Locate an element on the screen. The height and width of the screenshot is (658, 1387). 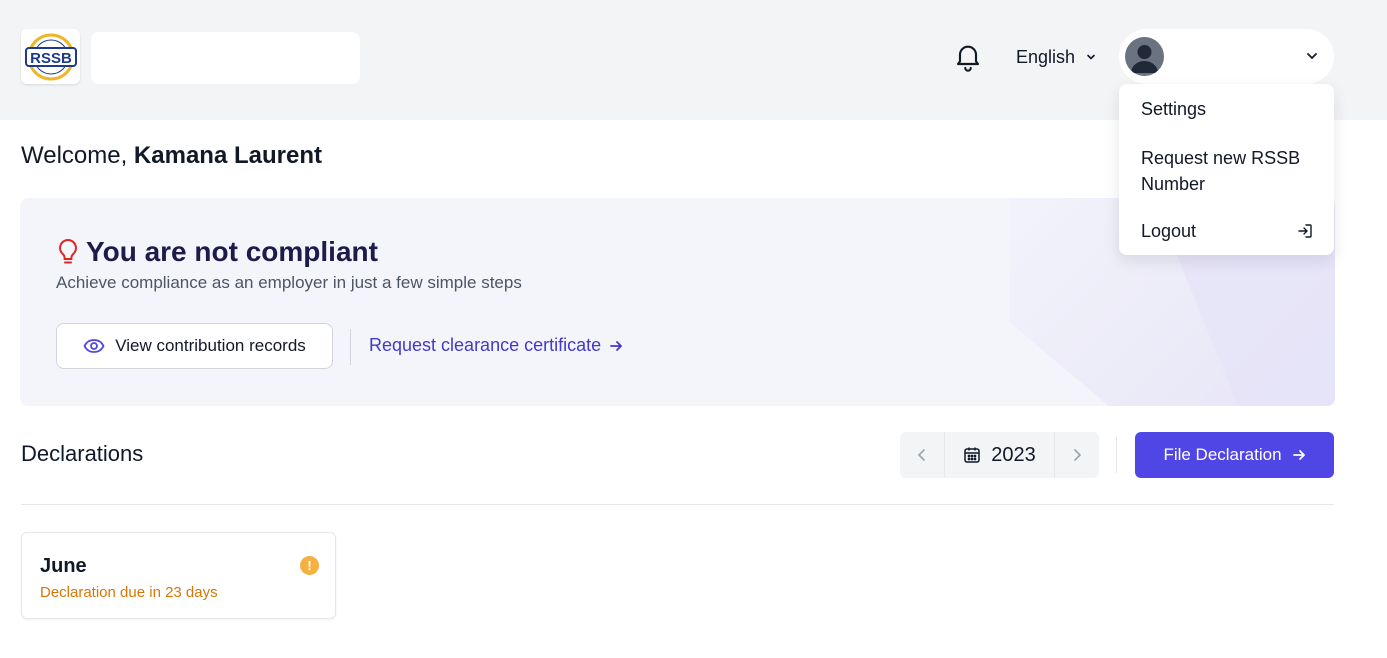
chevron-left-icon is located at coordinates (921, 455).